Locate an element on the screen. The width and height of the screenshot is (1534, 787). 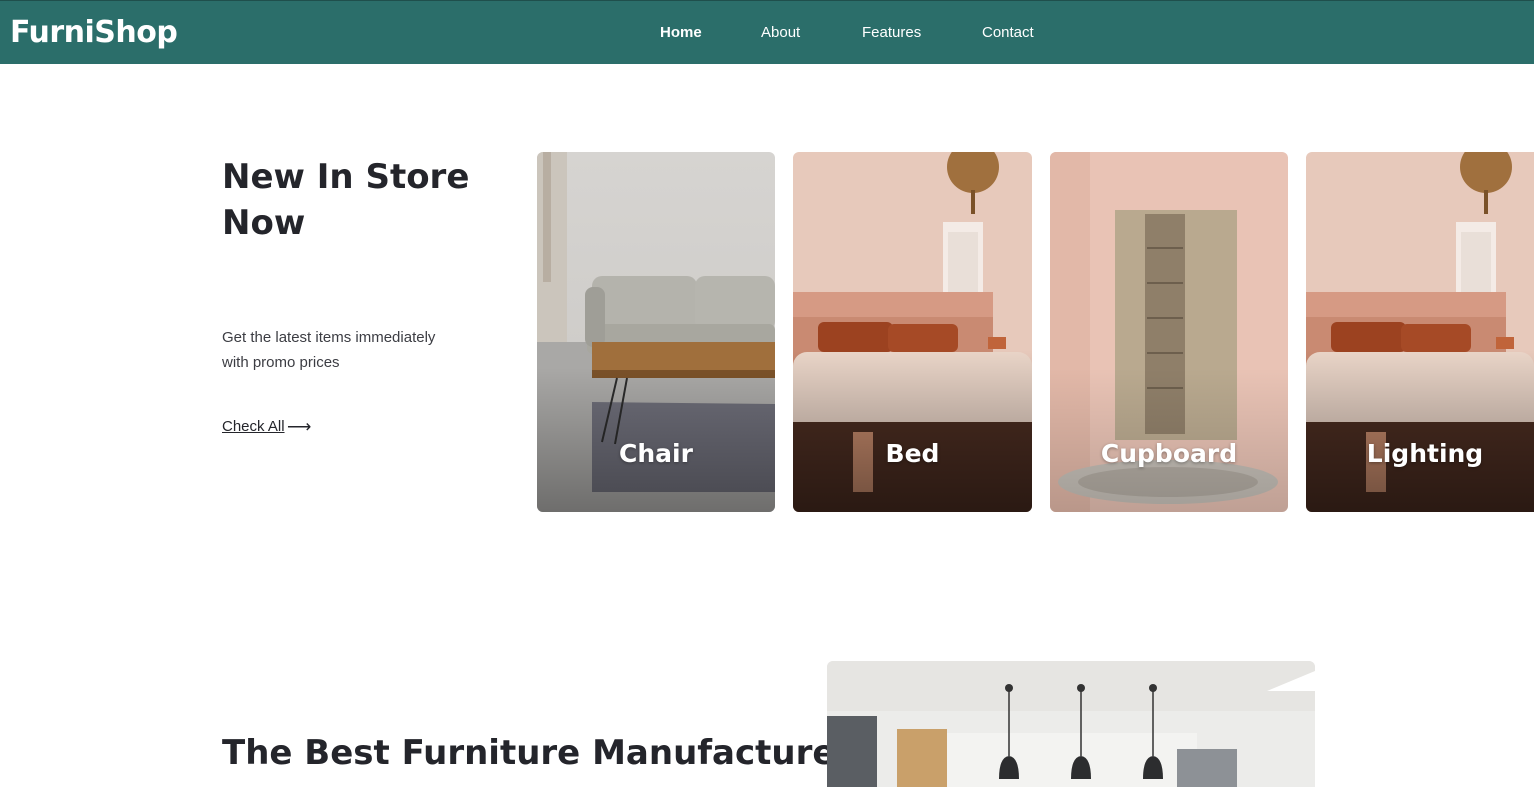
nav-about-link: About is located at coordinates (780, 32).